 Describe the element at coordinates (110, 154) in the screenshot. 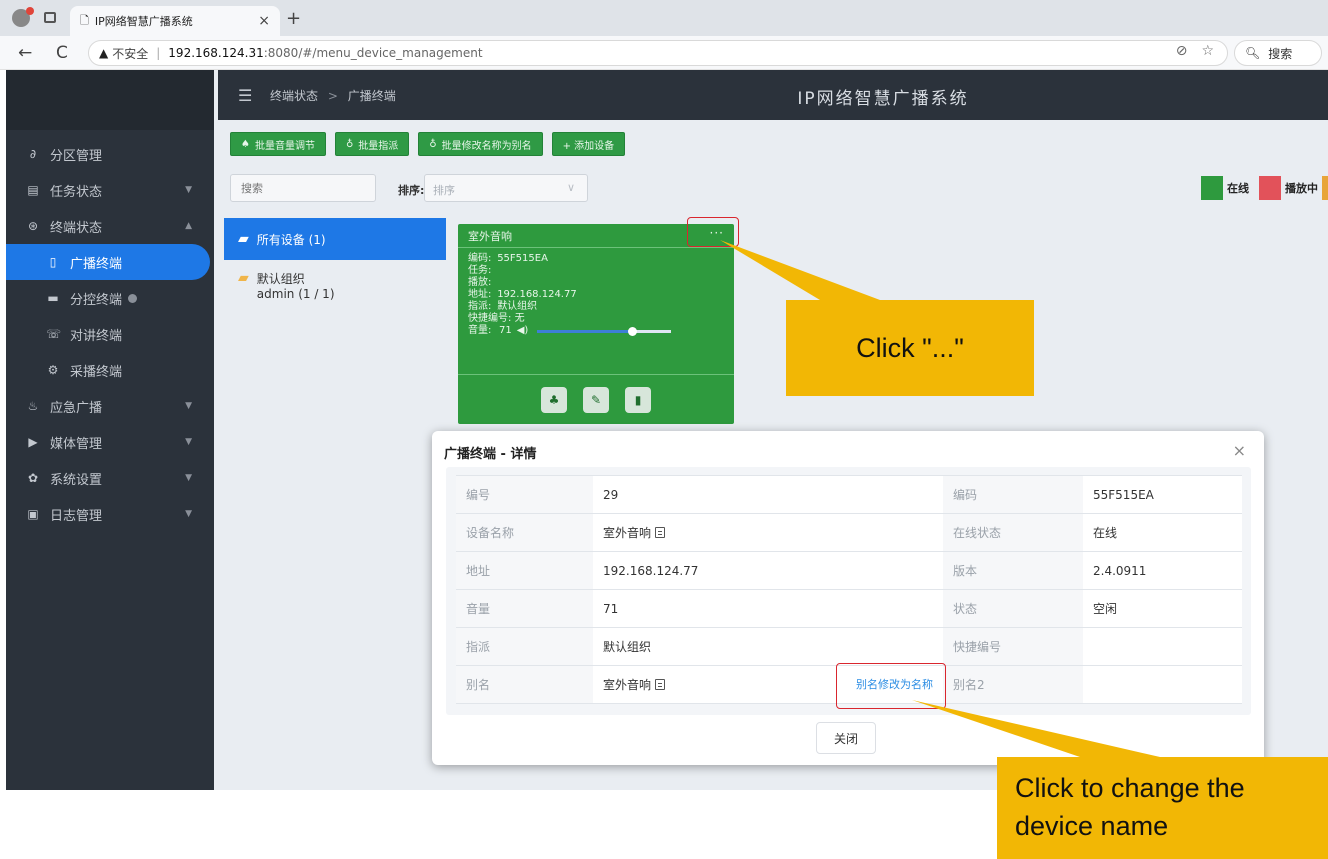

I see `sidebar-item-zone: ∂ 分区管理` at that location.